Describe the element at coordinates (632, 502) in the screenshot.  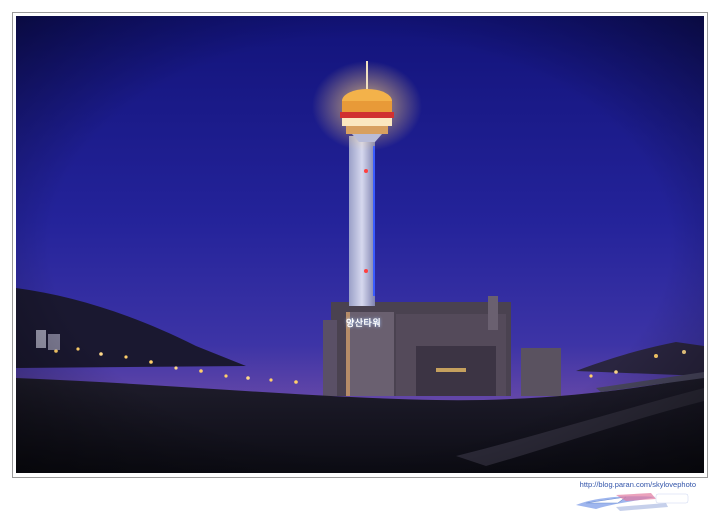
I see `paran-logo-icon` at that location.